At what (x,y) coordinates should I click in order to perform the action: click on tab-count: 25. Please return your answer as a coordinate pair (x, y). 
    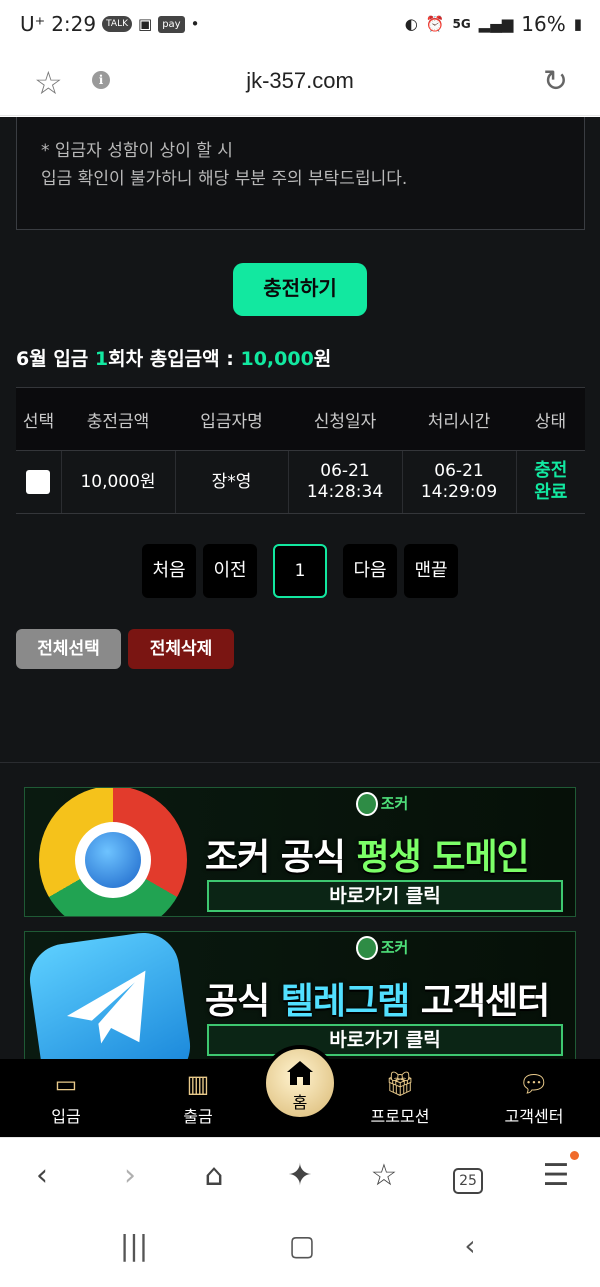
    Looking at the image, I should click on (468, 1181).